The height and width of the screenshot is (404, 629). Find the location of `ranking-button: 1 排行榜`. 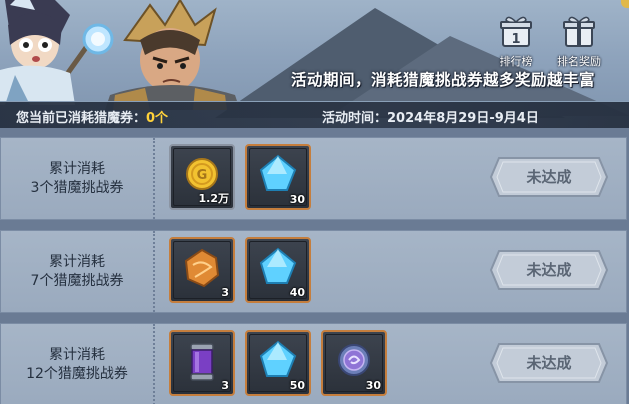

ranking-button: 1 排行榜 is located at coordinates (516, 42).